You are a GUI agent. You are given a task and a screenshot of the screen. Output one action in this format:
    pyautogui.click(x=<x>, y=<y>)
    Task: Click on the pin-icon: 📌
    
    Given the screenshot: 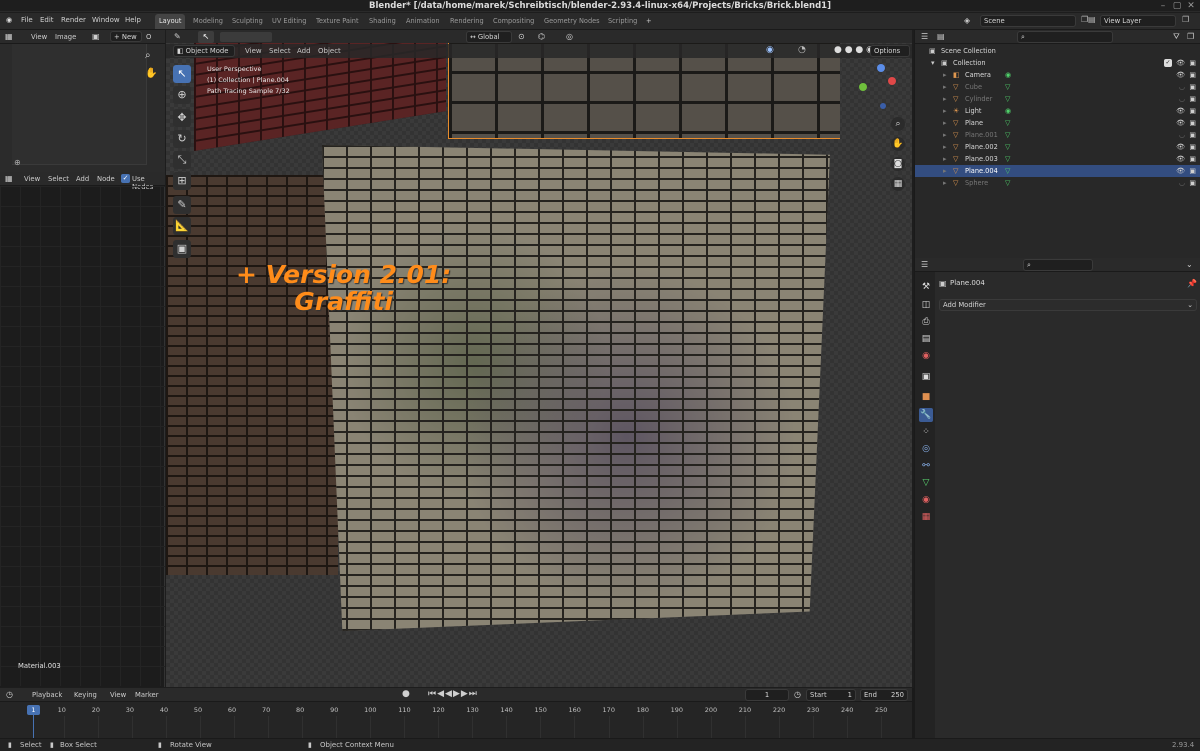 What is the action you would take?
    pyautogui.click(x=1192, y=283)
    